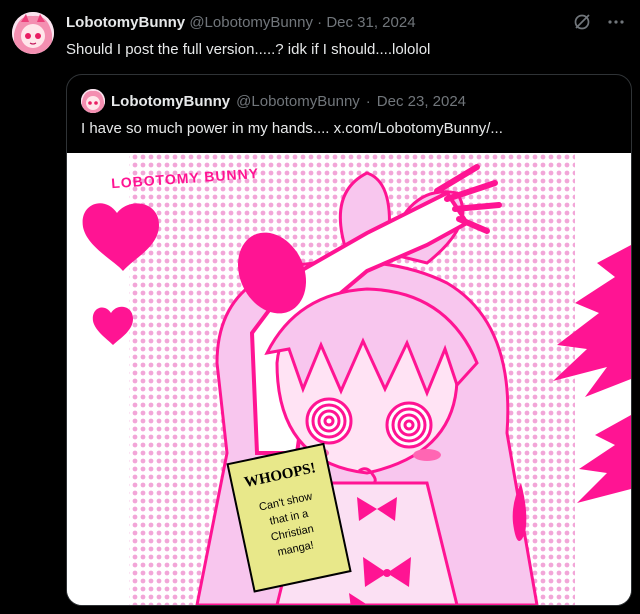  Describe the element at coordinates (33, 33) in the screenshot. I see `author-avatar` at that location.